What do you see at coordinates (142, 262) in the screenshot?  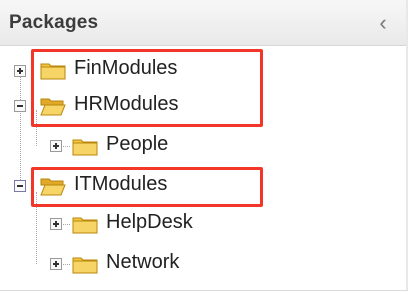 I see `tree-node-label: Network` at bounding box center [142, 262].